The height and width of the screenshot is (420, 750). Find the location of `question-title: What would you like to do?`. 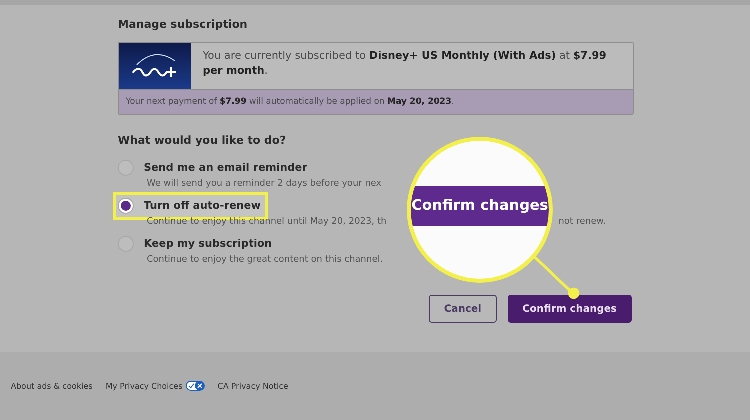

question-title: What would you like to do? is located at coordinates (203, 140).